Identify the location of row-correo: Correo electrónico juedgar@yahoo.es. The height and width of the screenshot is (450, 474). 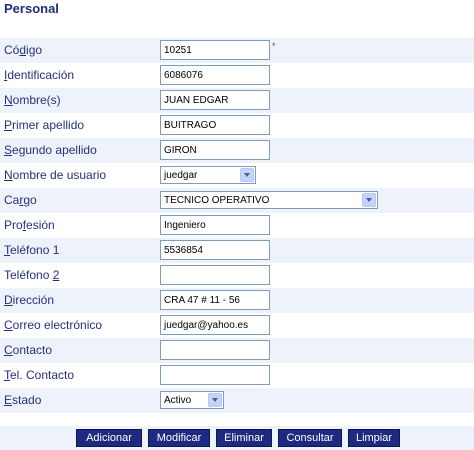
(237, 325).